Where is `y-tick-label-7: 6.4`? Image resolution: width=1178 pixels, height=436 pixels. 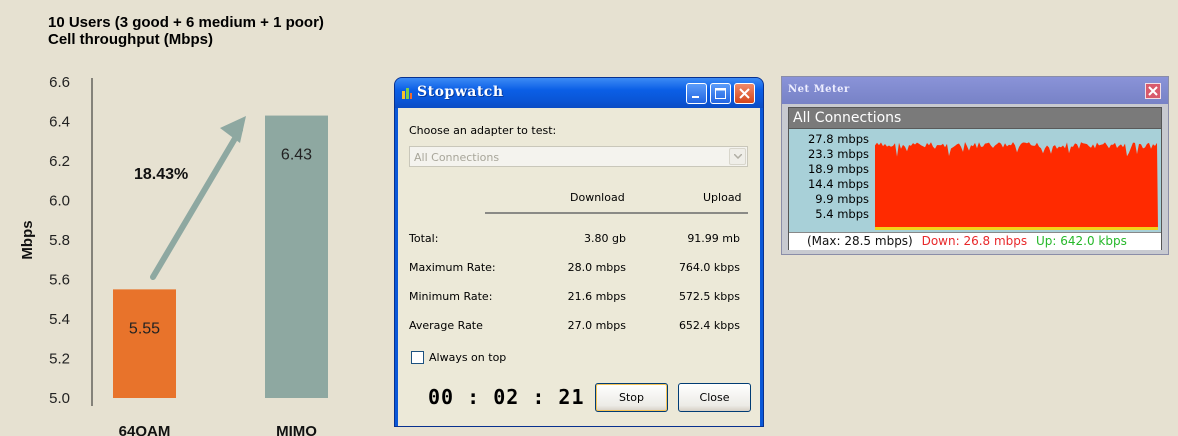
y-tick-label-7: 6.4 is located at coordinates (59, 122).